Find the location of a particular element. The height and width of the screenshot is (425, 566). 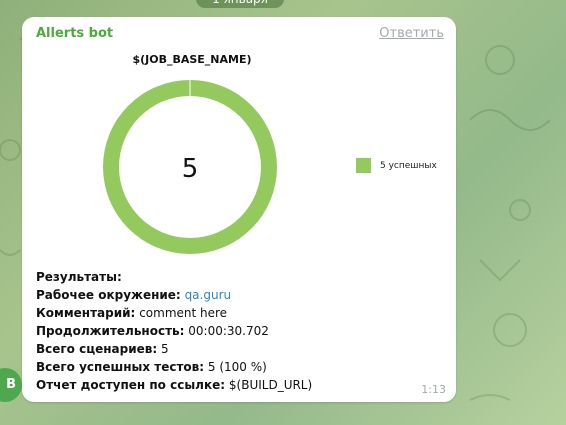

report-value: $(BUILD_URL) is located at coordinates (270, 385).